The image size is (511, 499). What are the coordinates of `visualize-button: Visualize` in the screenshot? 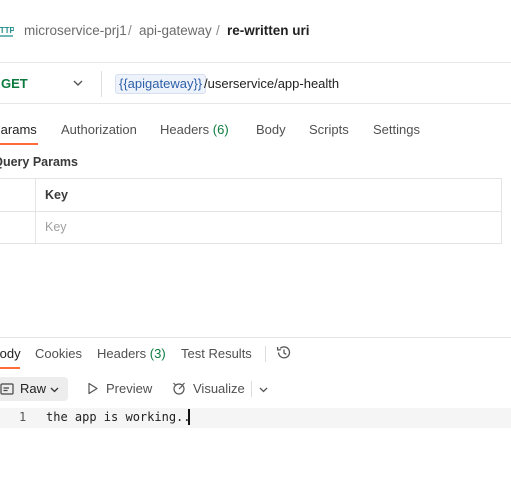 It's located at (219, 388).